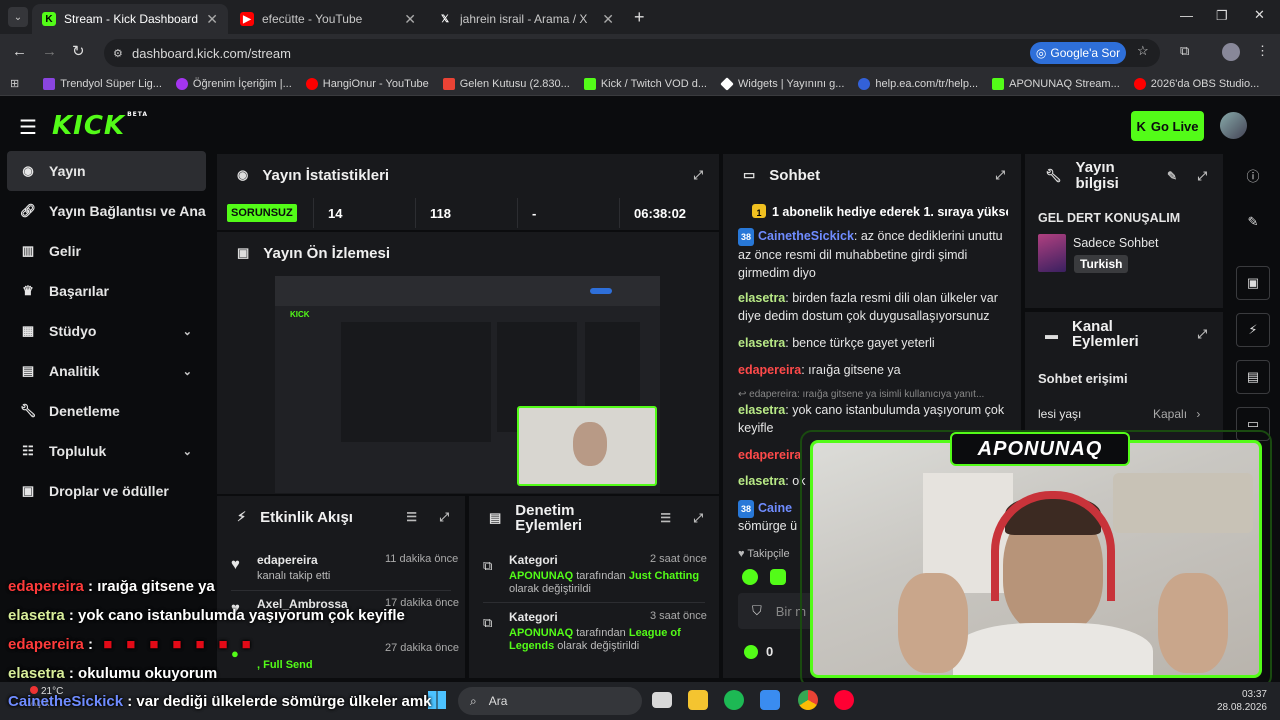  Describe the element at coordinates (768, 526) in the screenshot. I see `chat-text: sömürge ü` at that location.